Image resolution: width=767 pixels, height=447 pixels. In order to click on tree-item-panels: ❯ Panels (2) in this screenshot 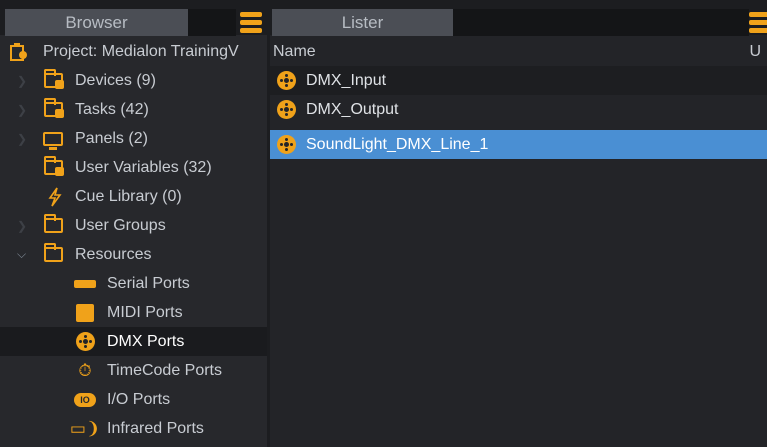, I will do `click(133, 138)`.